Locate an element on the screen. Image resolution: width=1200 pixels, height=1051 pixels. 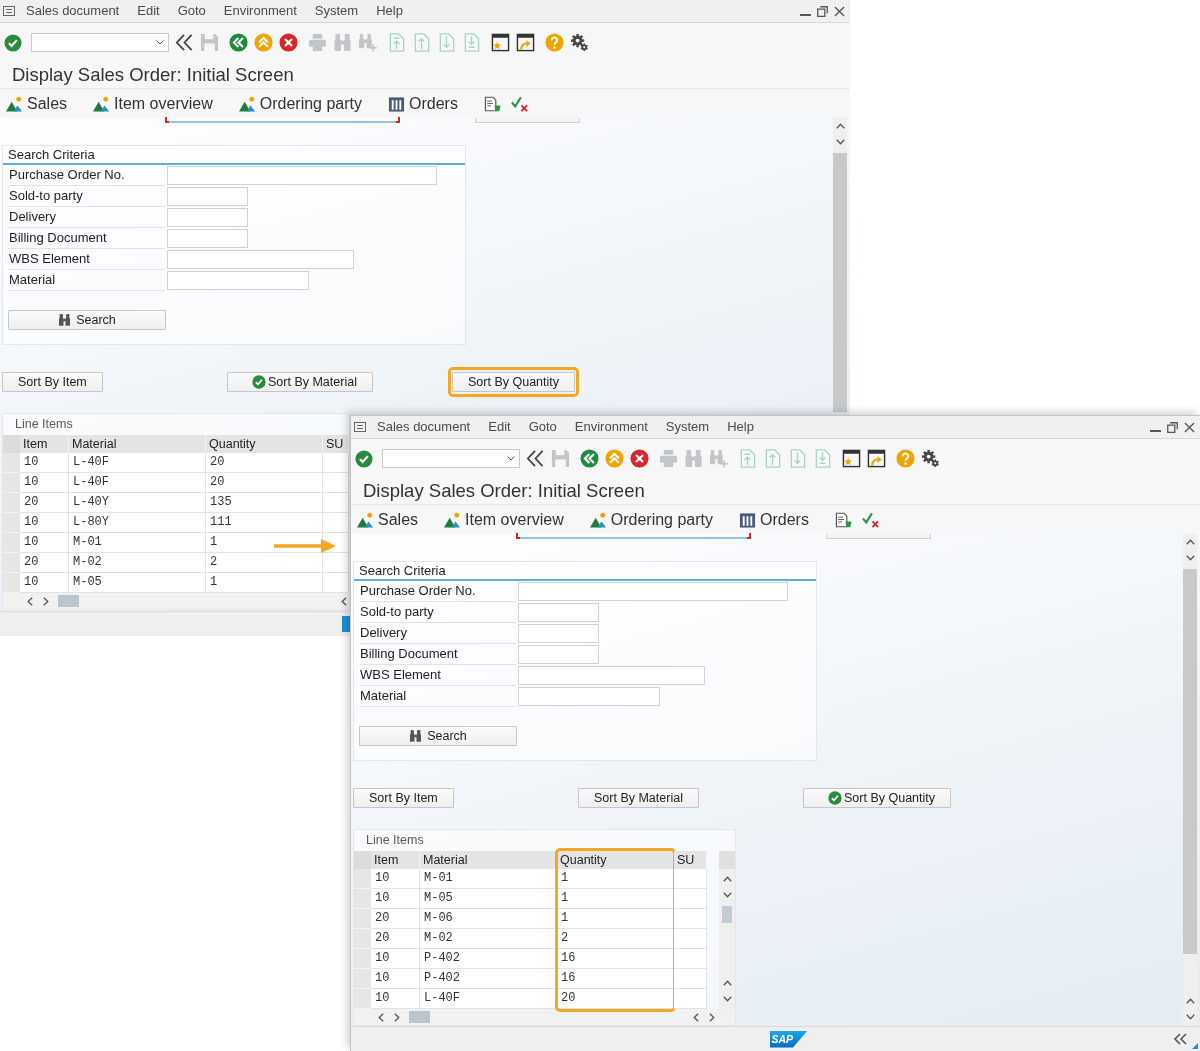
resize-grip-icon is located at coordinates (1195, 1046).